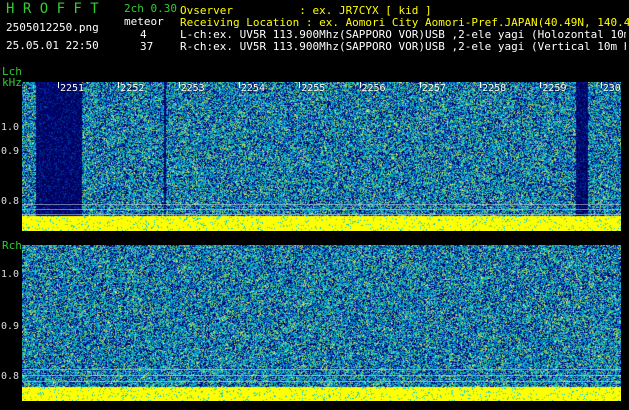  Describe the element at coordinates (494, 88) in the screenshot. I see `time-mark-label: 2258` at that location.